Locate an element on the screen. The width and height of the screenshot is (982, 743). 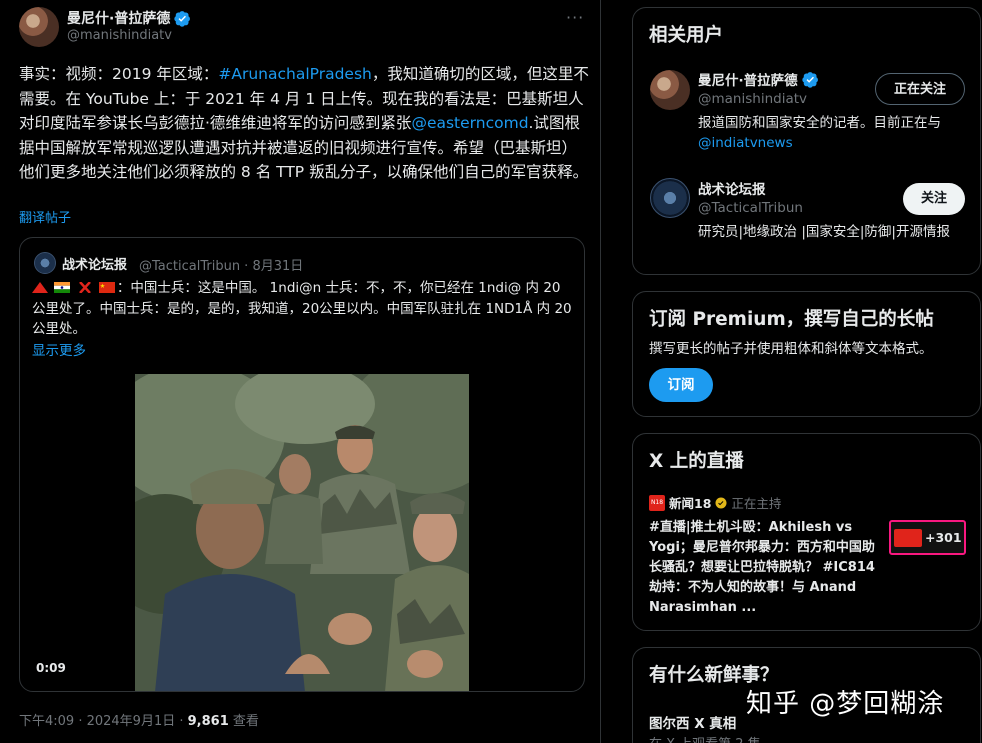
quote-author-avatar is located at coordinates (45, 263).